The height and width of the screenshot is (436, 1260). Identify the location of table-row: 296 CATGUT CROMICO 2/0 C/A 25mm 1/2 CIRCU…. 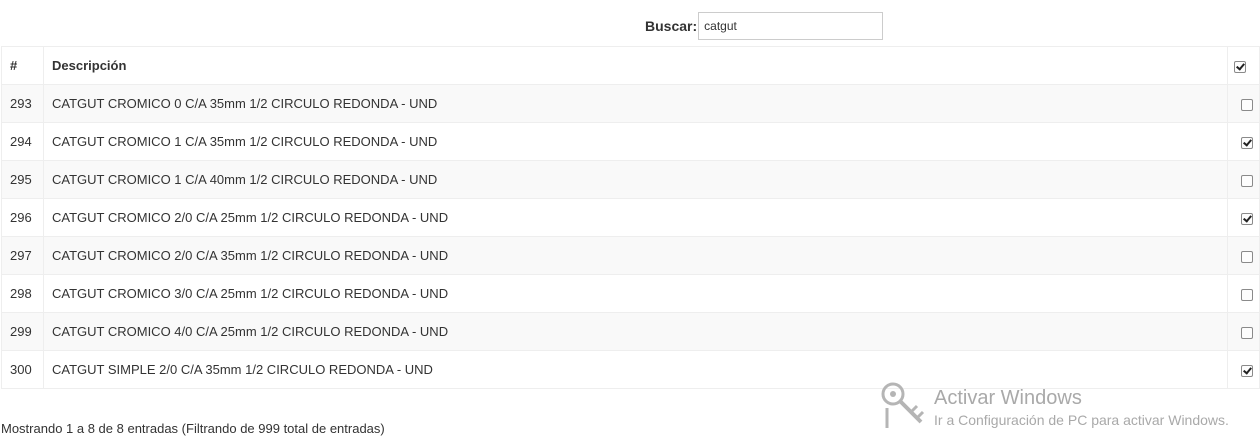
(630, 217).